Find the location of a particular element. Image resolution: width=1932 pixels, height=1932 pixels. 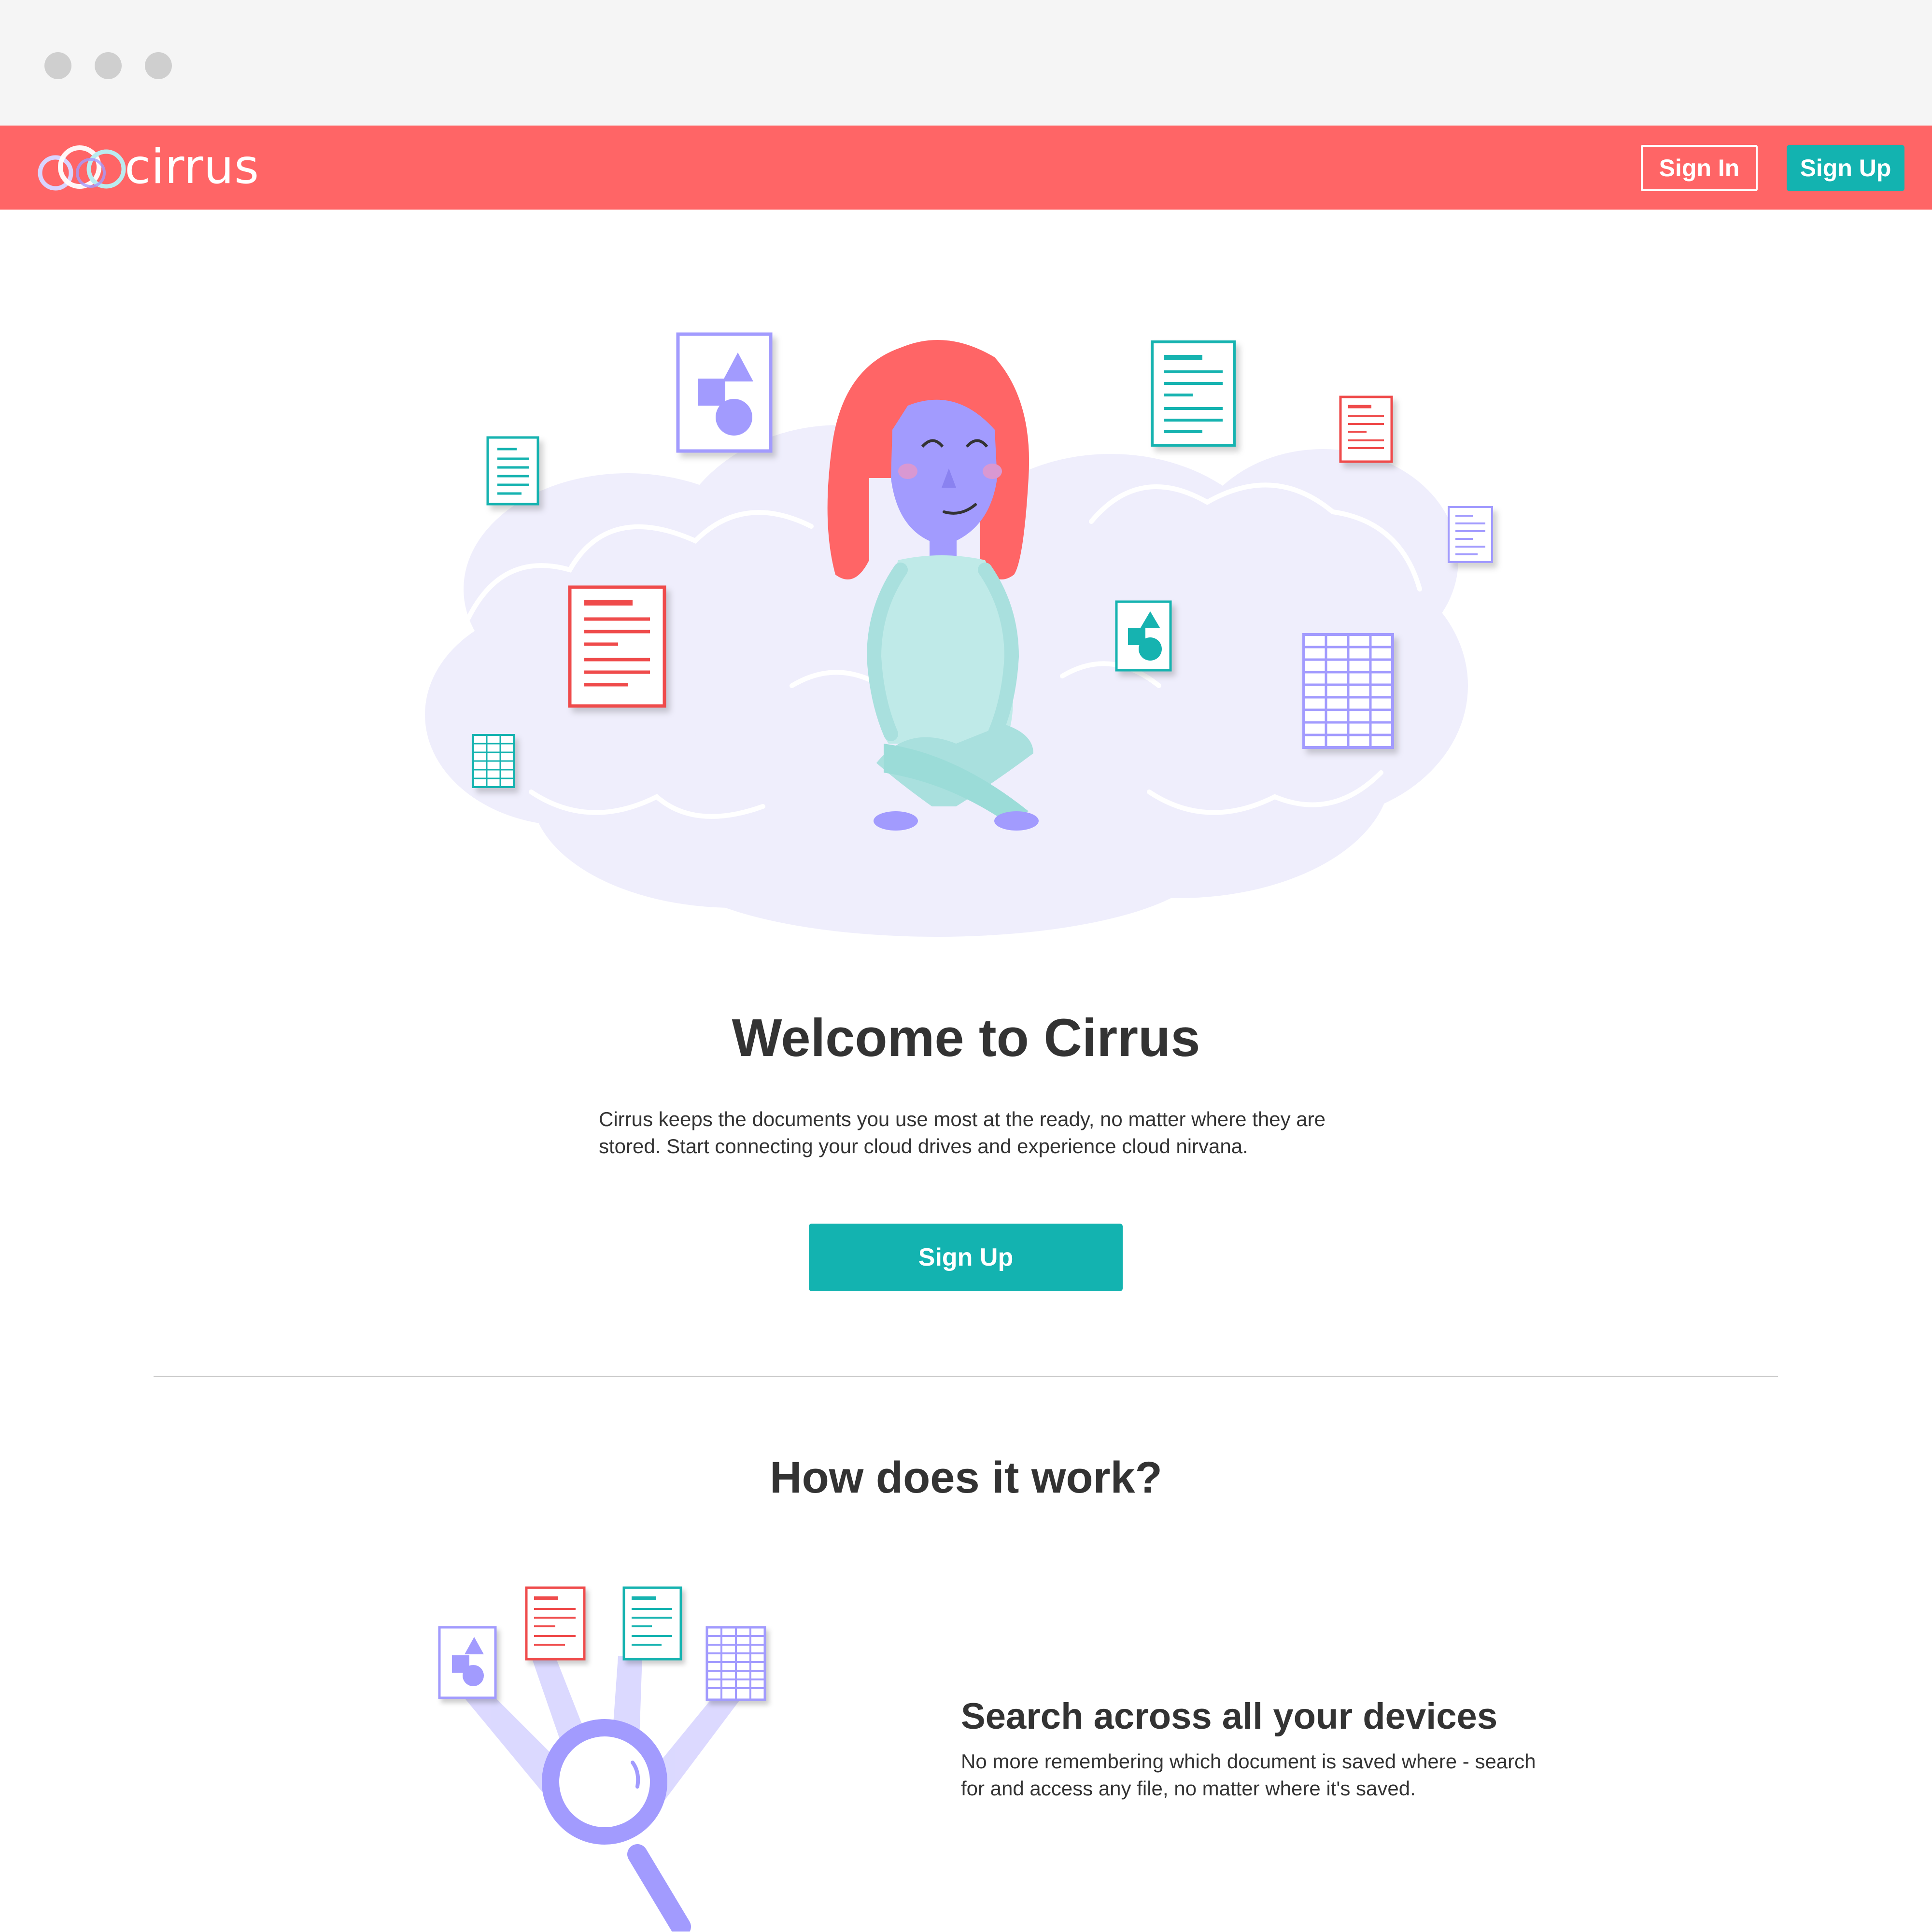

doc-table-purple-large is located at coordinates (1348, 691).